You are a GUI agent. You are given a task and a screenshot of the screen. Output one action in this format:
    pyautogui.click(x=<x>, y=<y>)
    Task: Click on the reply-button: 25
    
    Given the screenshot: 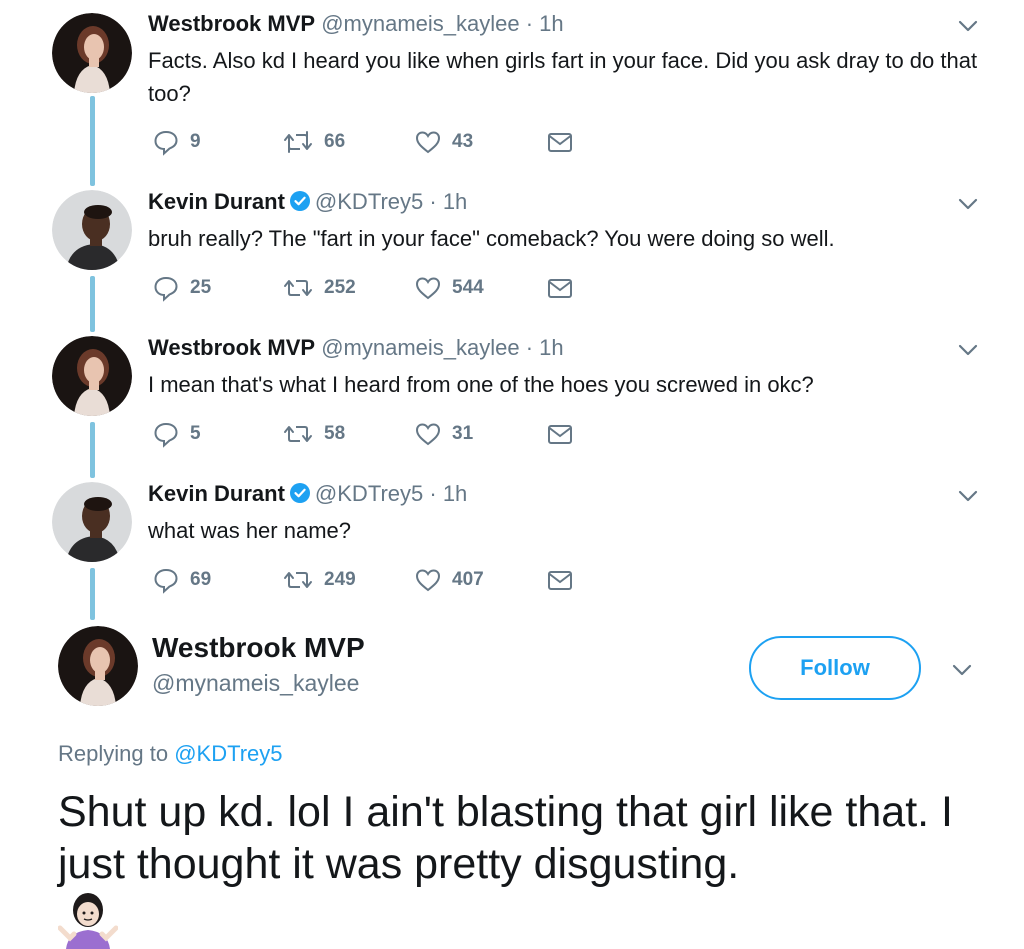 What is the action you would take?
    pyautogui.click(x=181, y=288)
    